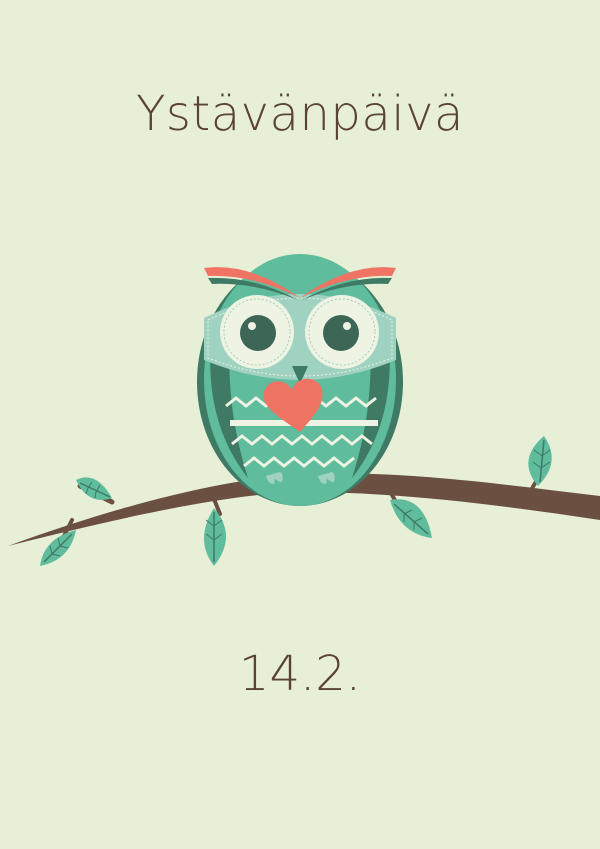 This screenshot has width=600, height=849. I want to click on eye-left, so click(257, 332).